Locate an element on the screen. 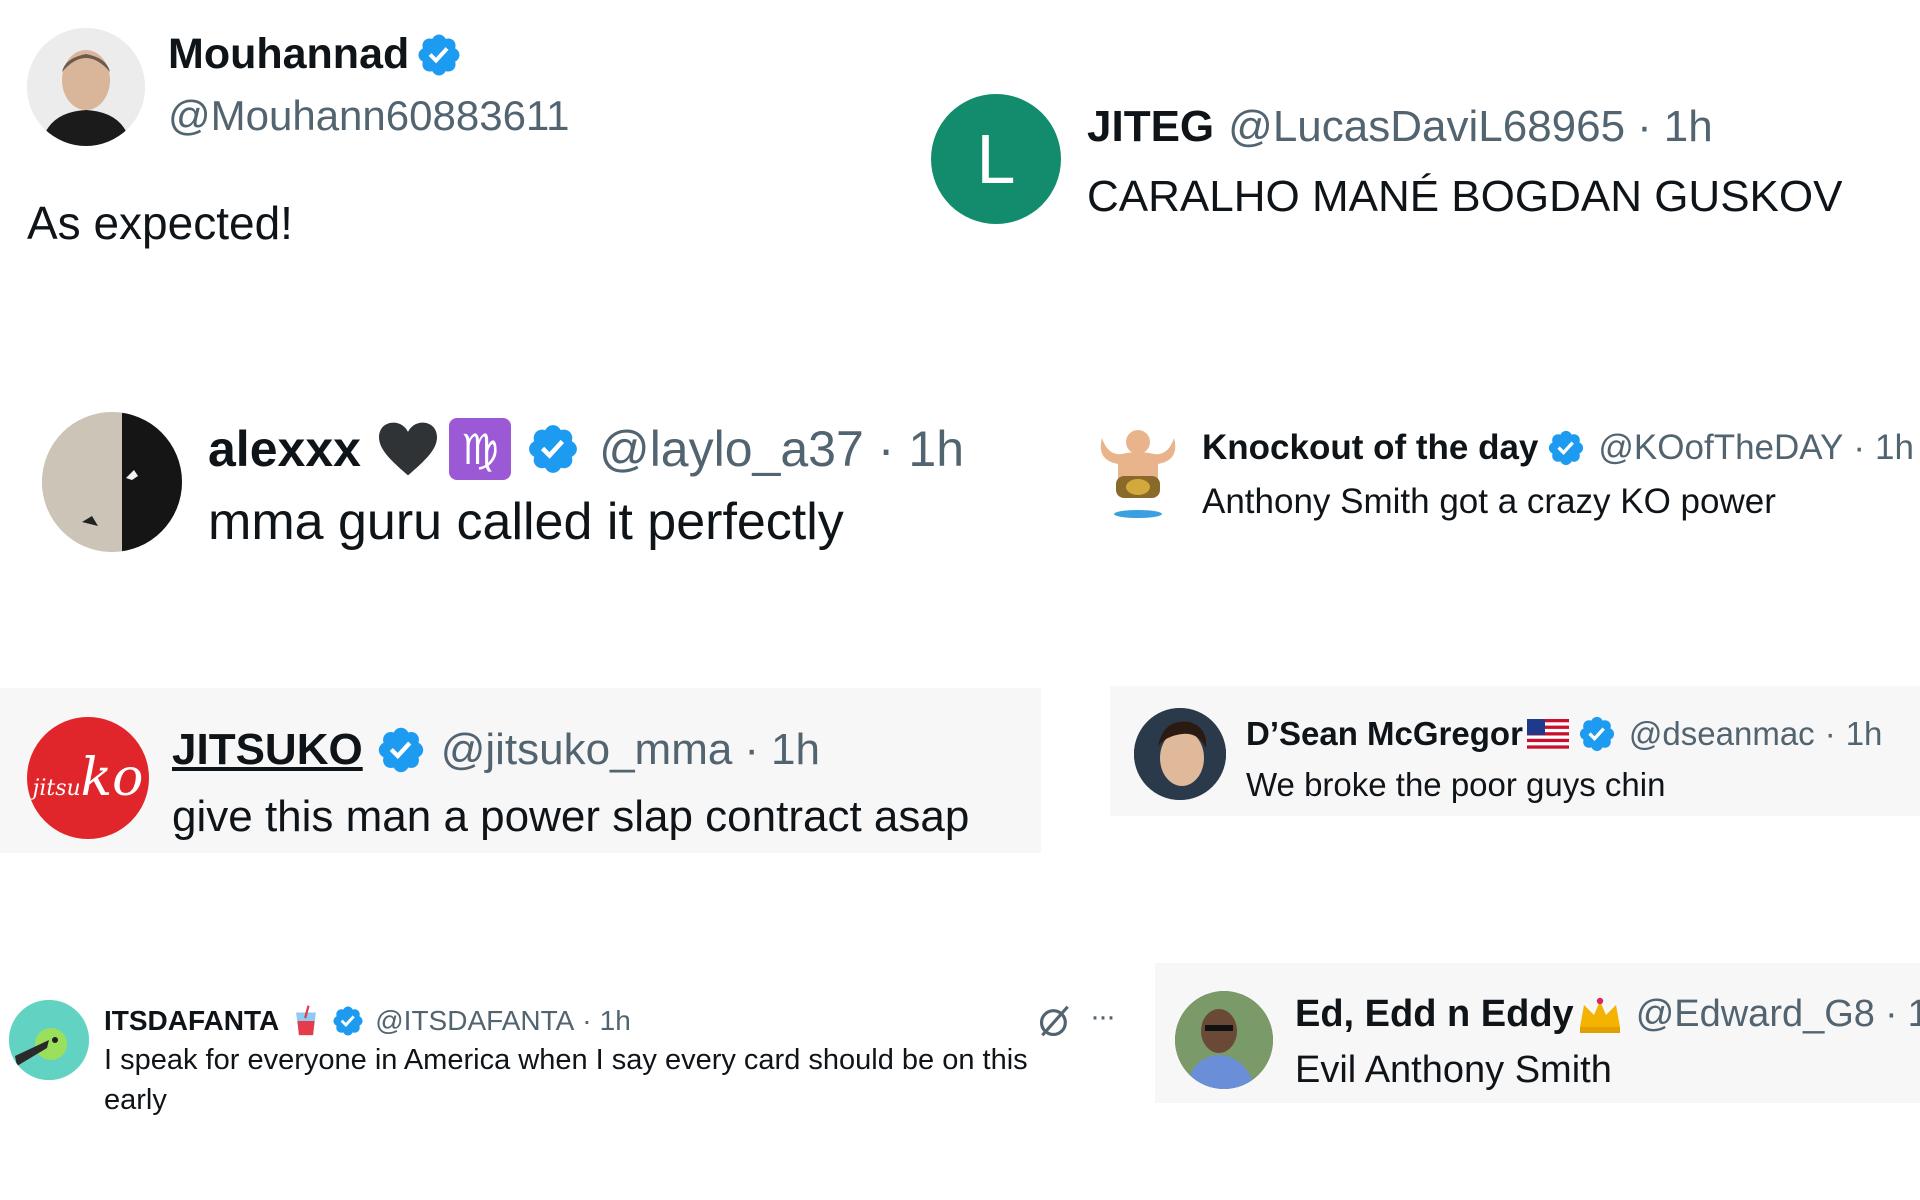 The width and height of the screenshot is (1920, 1200). display-name: ITSDAFANTA is located at coordinates (191, 1021).